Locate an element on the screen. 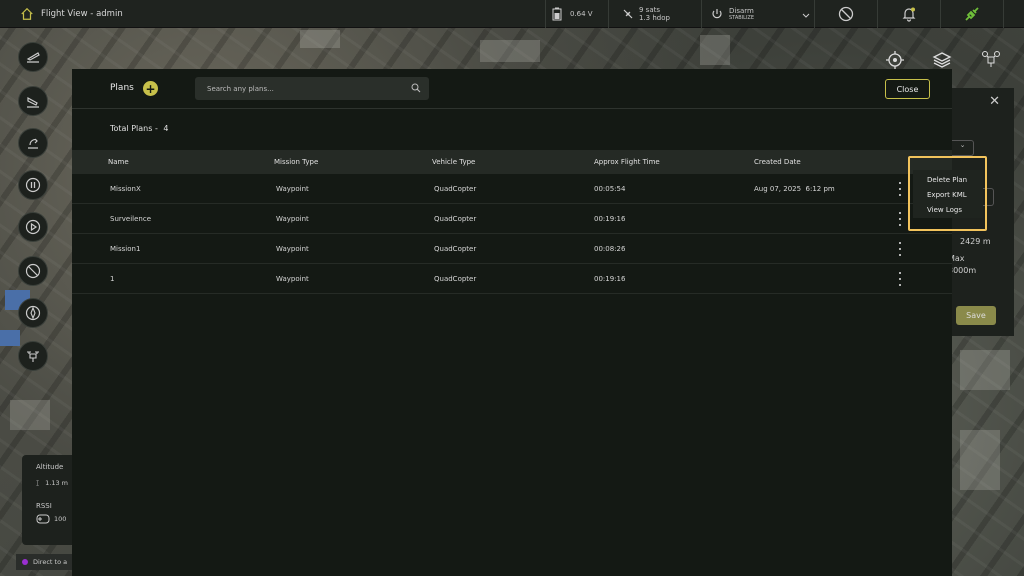 The height and width of the screenshot is (576, 1024). app-title: Flight View - admin is located at coordinates (82, 13).